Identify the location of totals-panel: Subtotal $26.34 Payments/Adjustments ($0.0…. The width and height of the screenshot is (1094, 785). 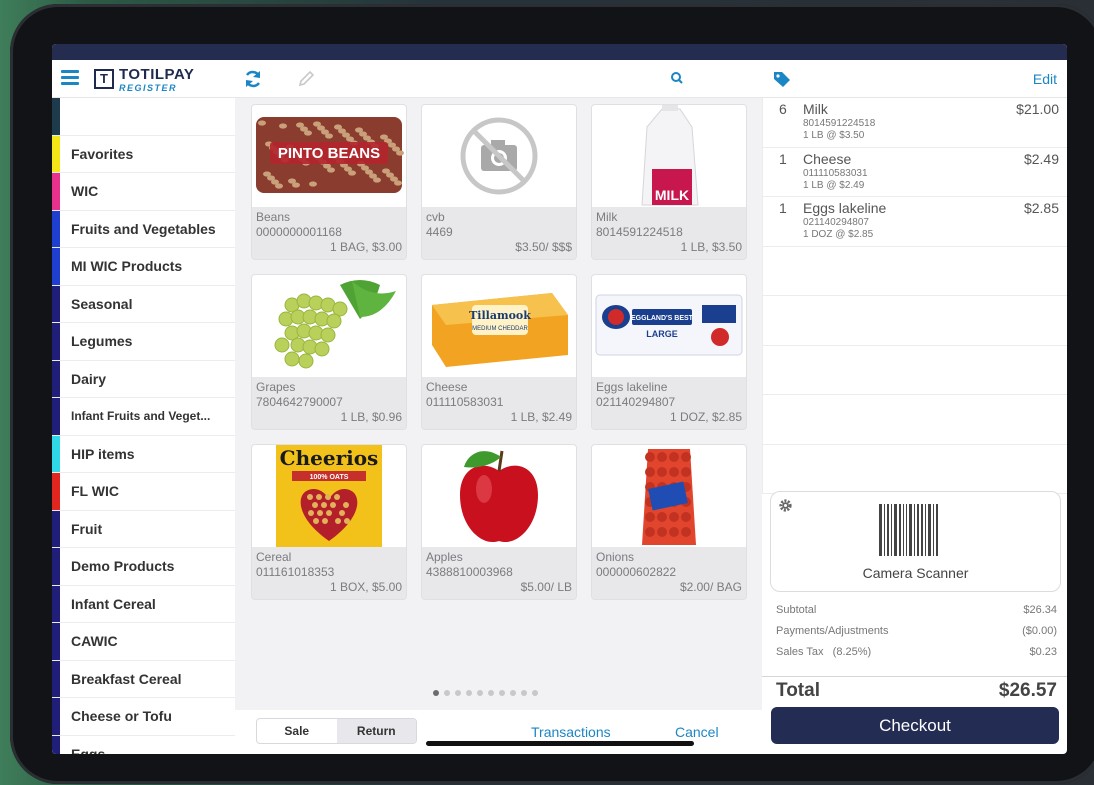
(914, 631).